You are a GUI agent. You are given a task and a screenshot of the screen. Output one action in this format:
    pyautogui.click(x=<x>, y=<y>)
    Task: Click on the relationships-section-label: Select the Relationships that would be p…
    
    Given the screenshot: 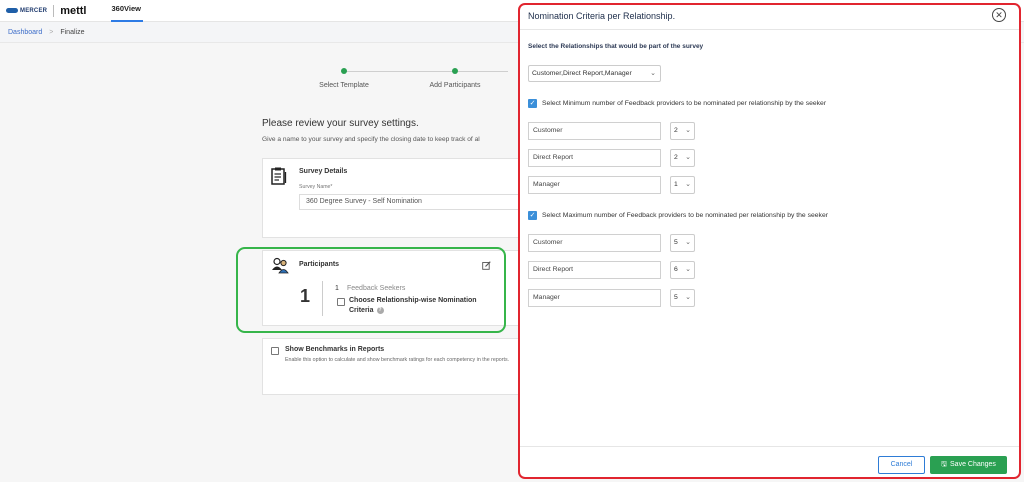 What is the action you would take?
    pyautogui.click(x=616, y=46)
    